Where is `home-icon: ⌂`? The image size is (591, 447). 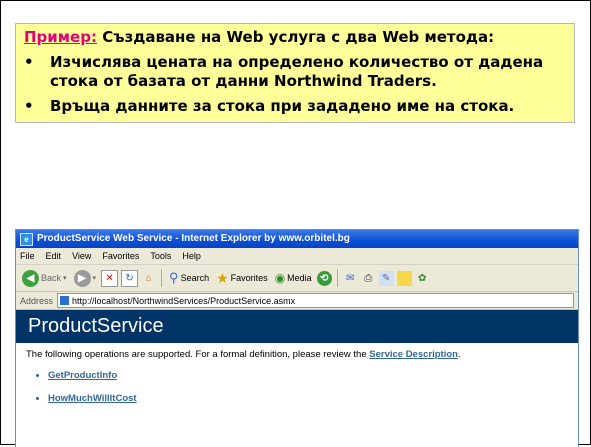 home-icon: ⌂ is located at coordinates (148, 278).